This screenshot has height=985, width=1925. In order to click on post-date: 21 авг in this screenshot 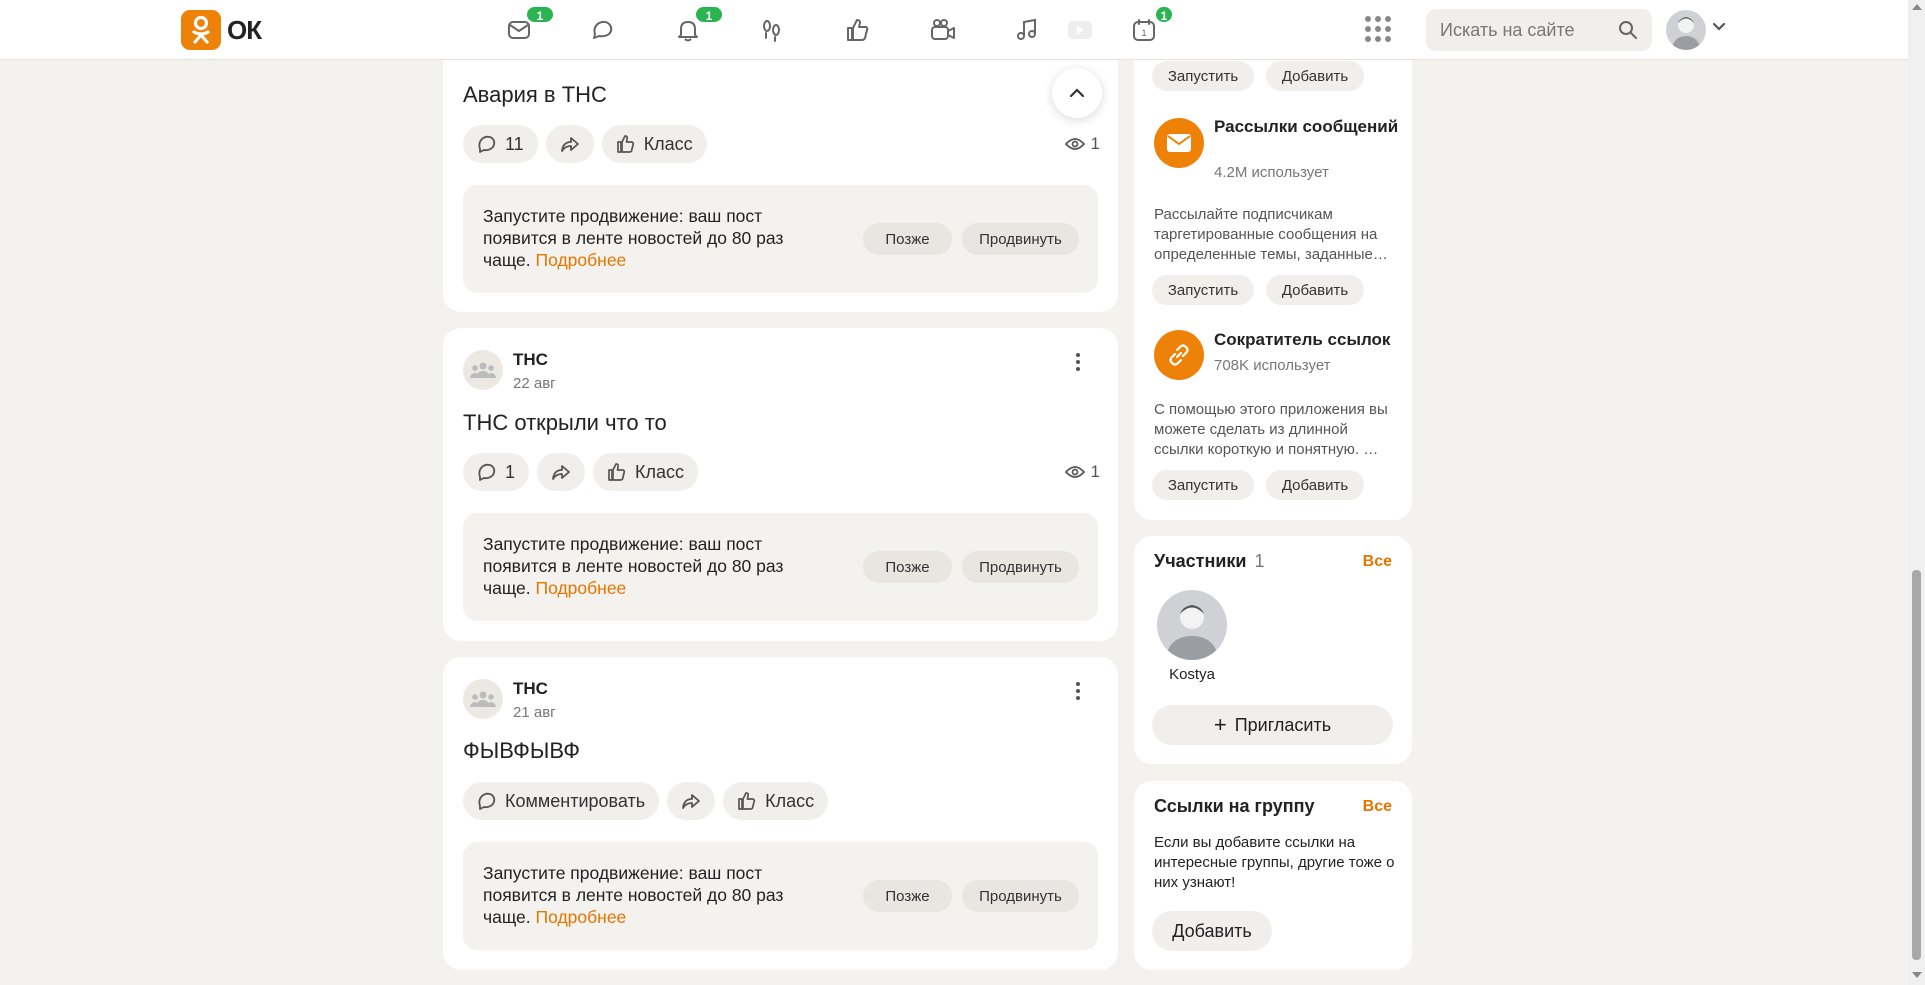, I will do `click(534, 712)`.